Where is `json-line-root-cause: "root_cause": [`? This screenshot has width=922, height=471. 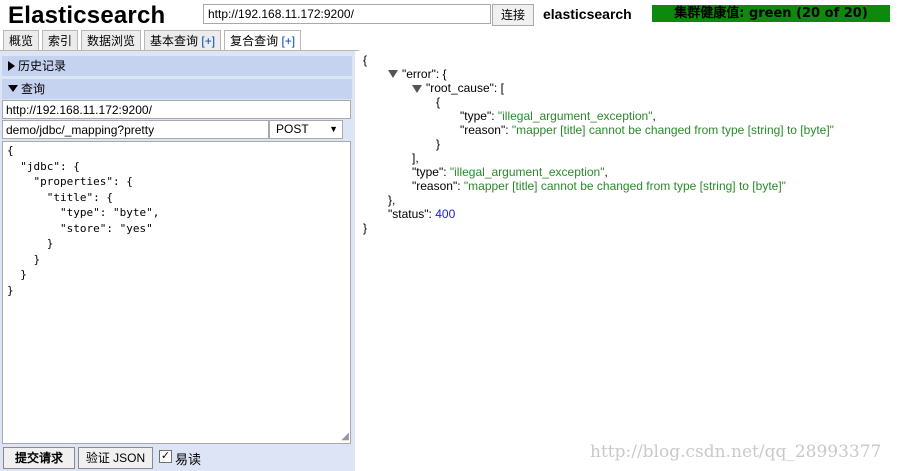
json-line-root-cause: "root_cause": [ is located at coordinates (465, 88).